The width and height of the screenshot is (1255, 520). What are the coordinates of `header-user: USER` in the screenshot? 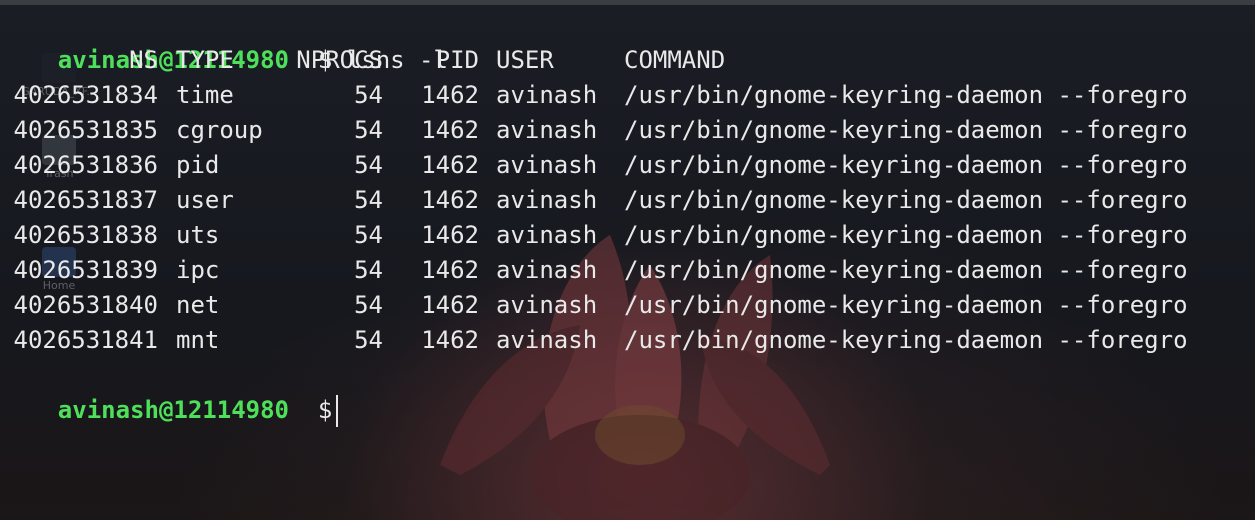 It's located at (525, 60).